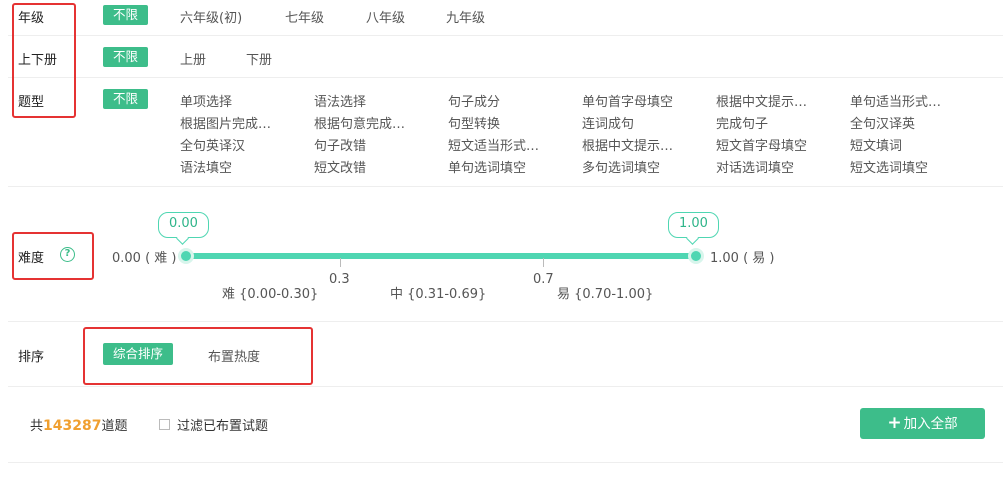  What do you see at coordinates (126, 99) in the screenshot?
I see `qtype-all-tag: 不限` at bounding box center [126, 99].